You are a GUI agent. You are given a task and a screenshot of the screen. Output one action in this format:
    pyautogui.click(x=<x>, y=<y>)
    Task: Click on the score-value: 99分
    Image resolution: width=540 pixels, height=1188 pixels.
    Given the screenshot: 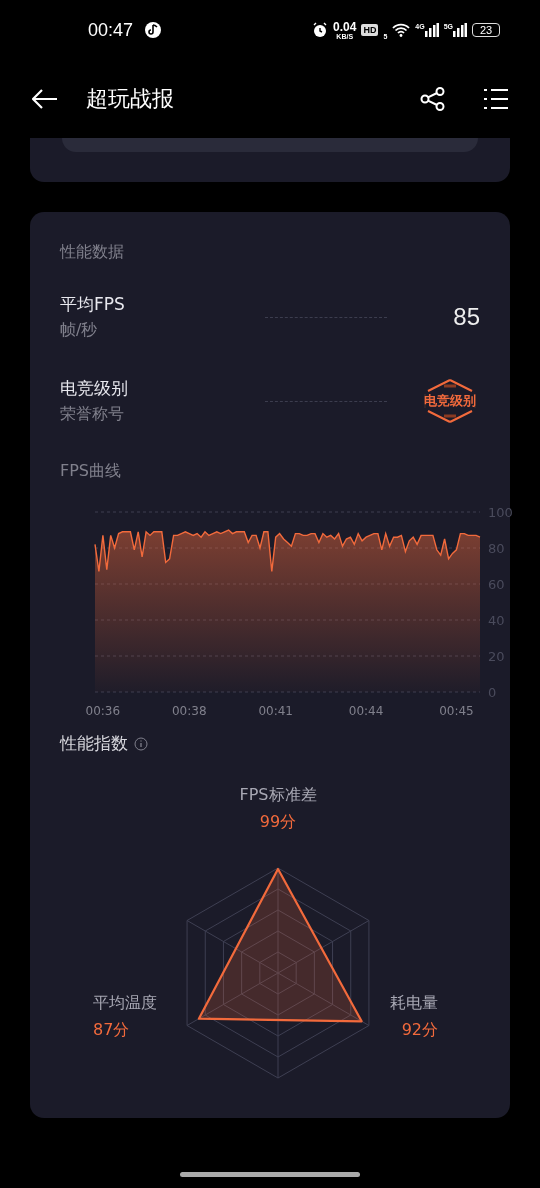 What is the action you would take?
    pyautogui.click(x=278, y=822)
    